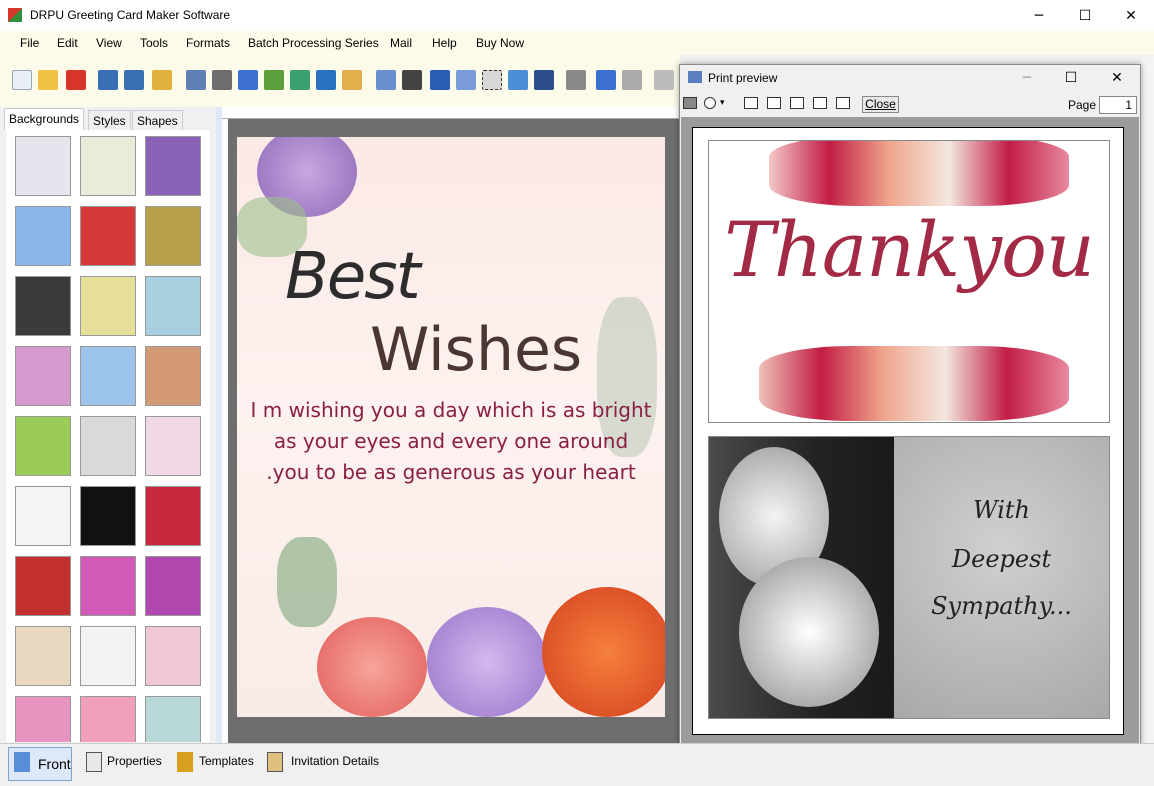 Image resolution: width=1154 pixels, height=786 pixels. What do you see at coordinates (1039, 15) in the screenshot?
I see `minimize-button: ─` at bounding box center [1039, 15].